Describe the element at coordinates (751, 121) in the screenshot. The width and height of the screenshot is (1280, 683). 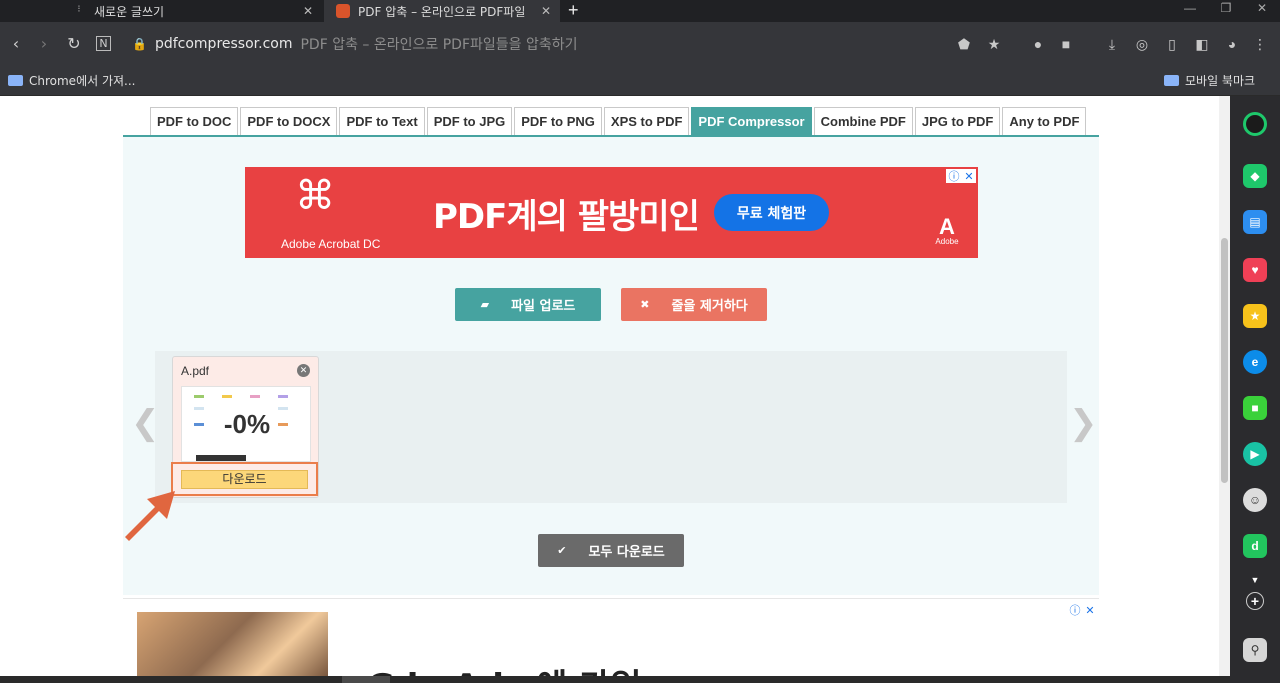
I see `tab-pdf-compressor: PDF Compressor` at that location.